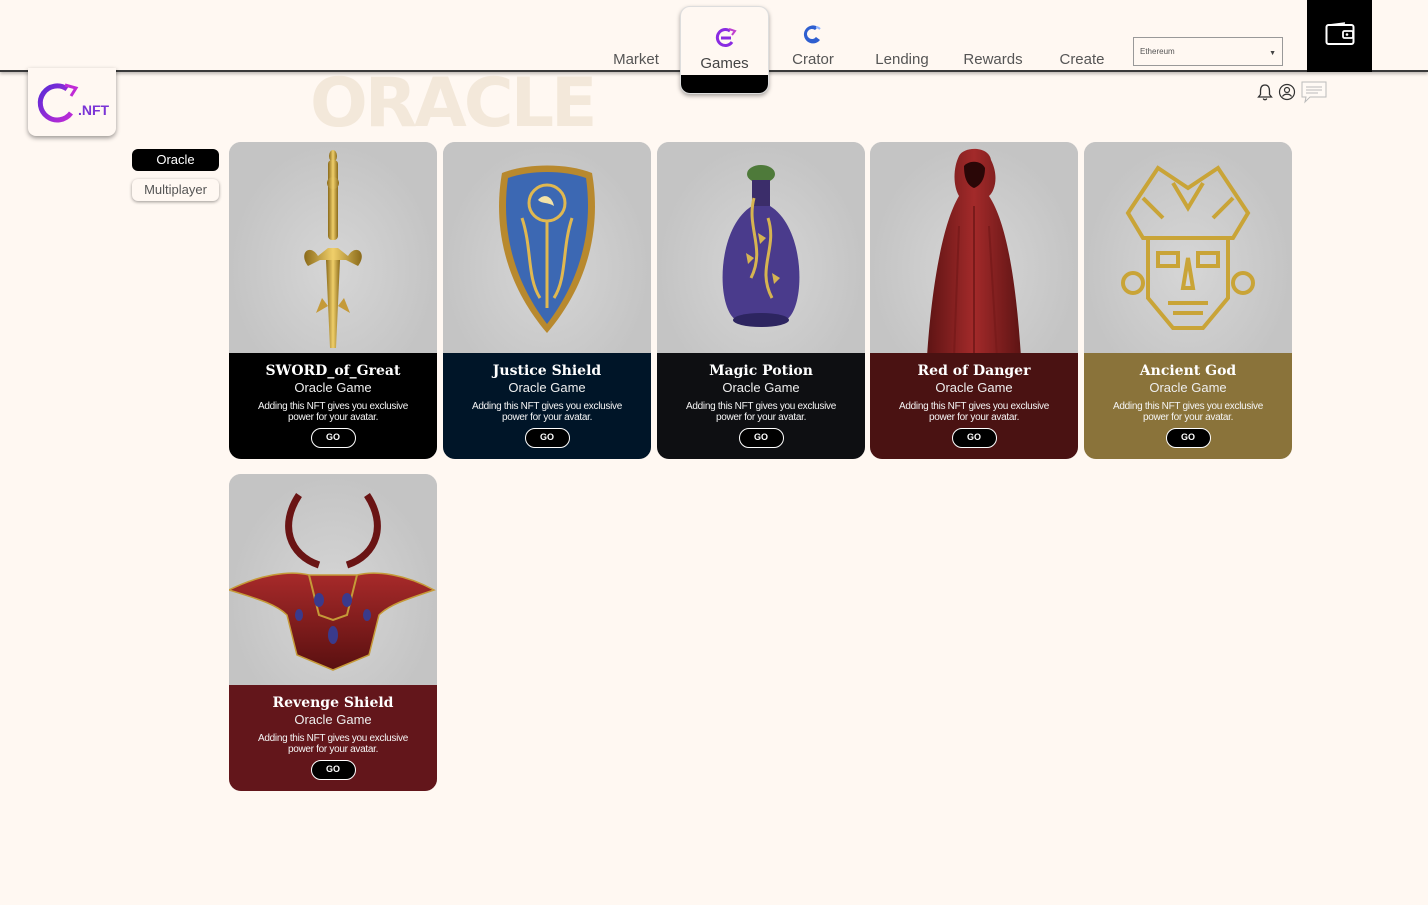  Describe the element at coordinates (333, 703) in the screenshot. I see `nft-name: Revenge Shield` at that location.